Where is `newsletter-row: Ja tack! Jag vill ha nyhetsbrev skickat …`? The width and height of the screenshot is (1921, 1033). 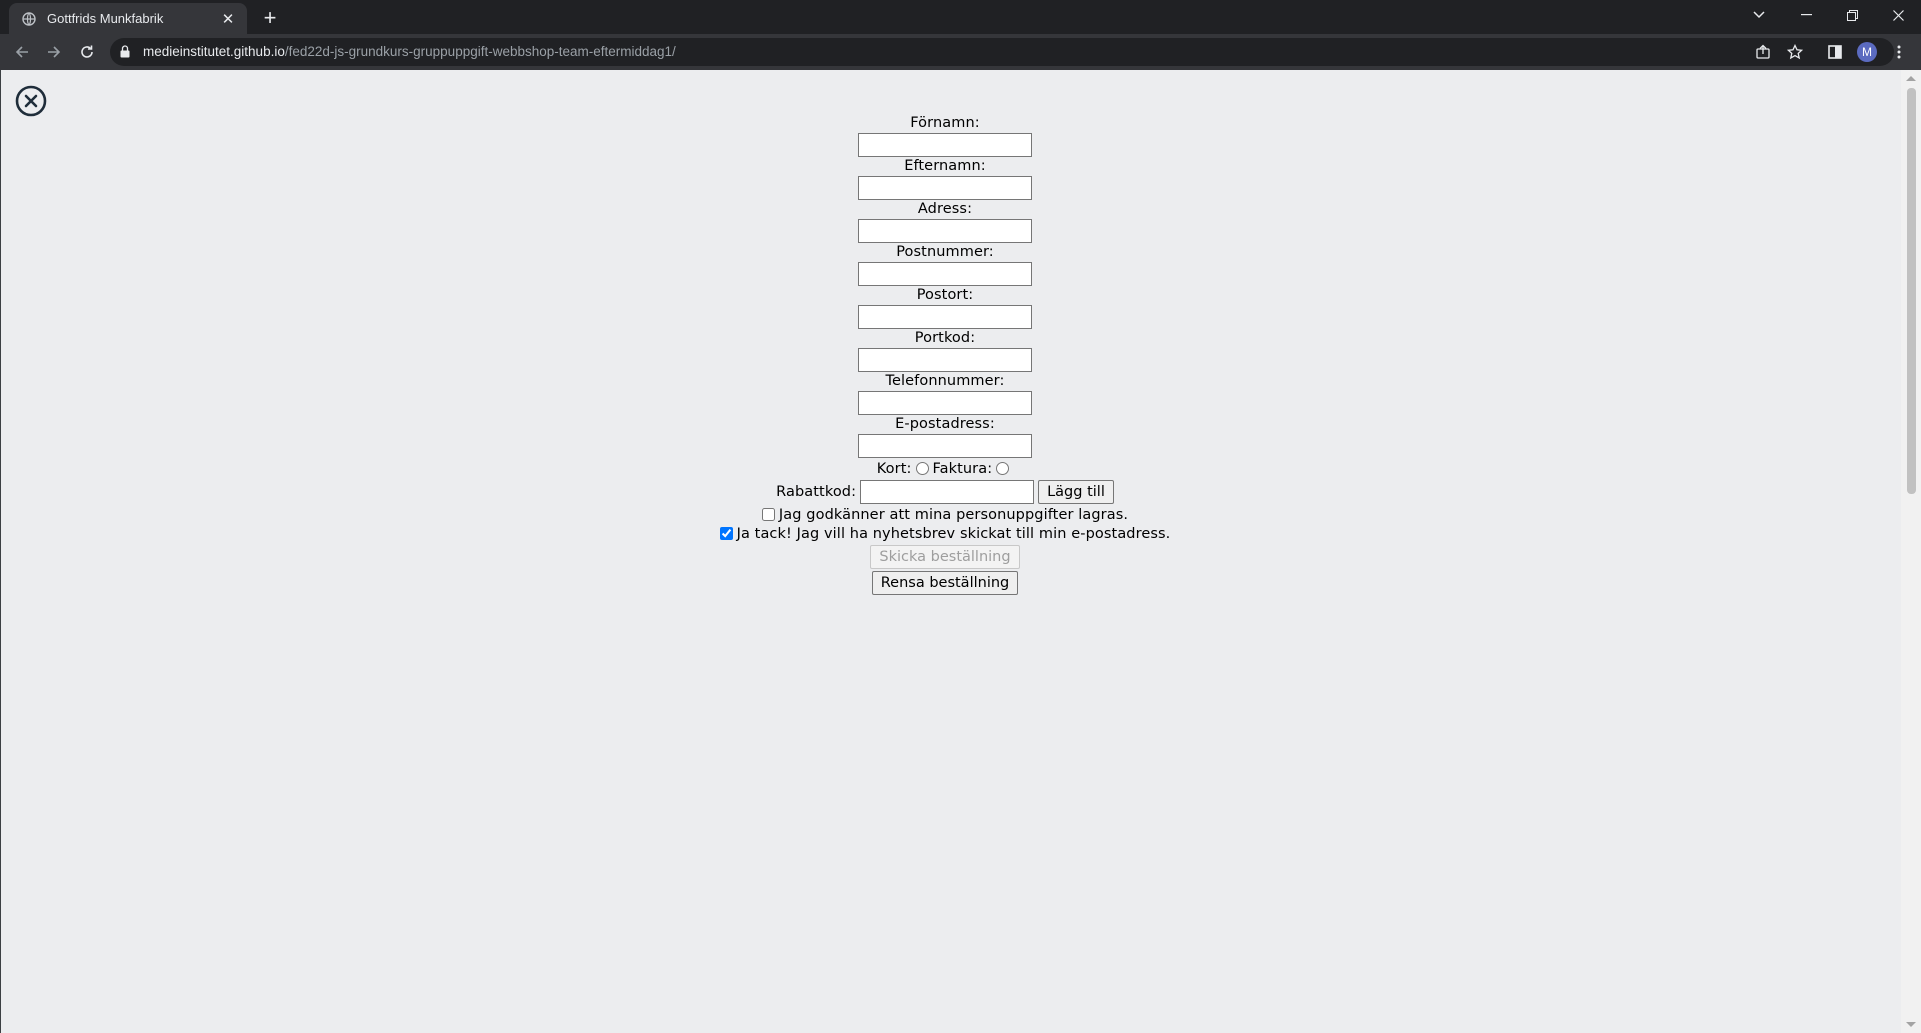 newsletter-row: Ja tack! Jag vill ha nyhetsbrev skickat … is located at coordinates (945, 533).